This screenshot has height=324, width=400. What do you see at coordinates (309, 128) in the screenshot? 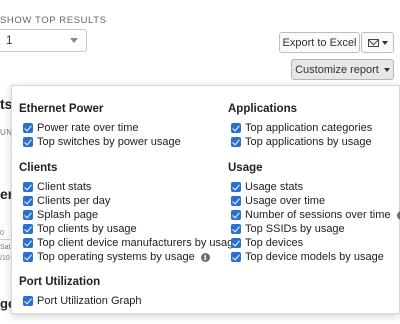
I see `option-label: Top application categories` at bounding box center [309, 128].